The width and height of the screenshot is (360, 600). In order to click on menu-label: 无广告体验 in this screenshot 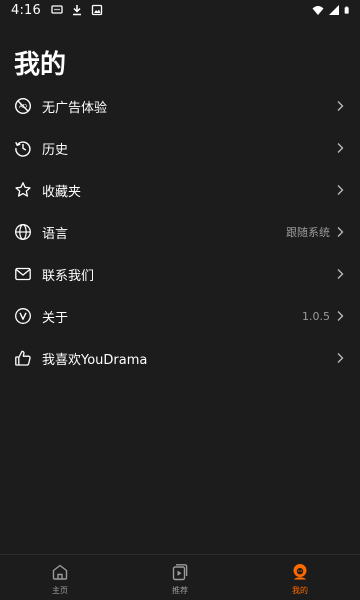, I will do `click(75, 108)`.